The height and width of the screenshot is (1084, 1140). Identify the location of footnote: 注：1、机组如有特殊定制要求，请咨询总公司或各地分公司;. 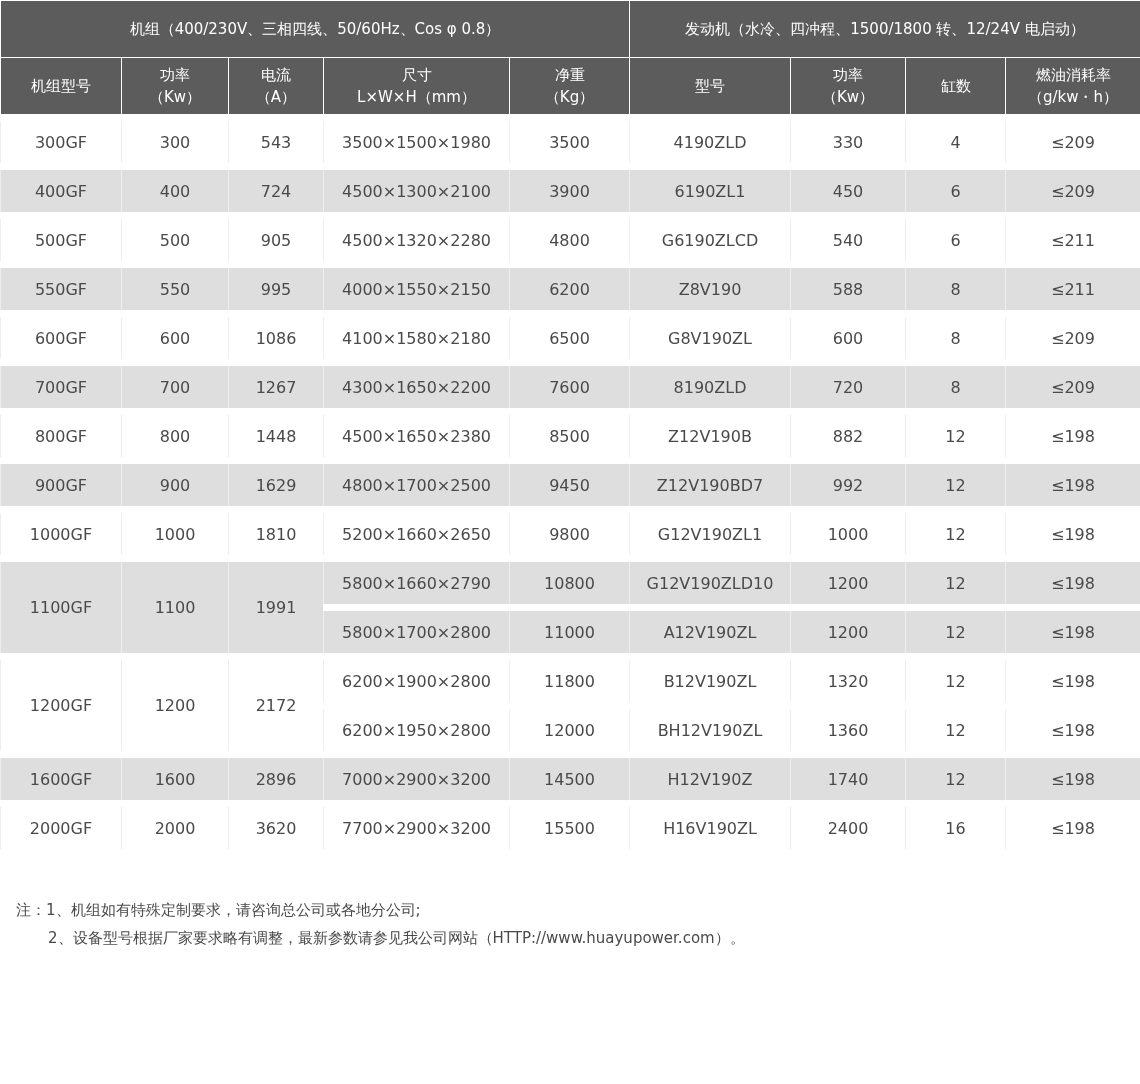
(219, 910).